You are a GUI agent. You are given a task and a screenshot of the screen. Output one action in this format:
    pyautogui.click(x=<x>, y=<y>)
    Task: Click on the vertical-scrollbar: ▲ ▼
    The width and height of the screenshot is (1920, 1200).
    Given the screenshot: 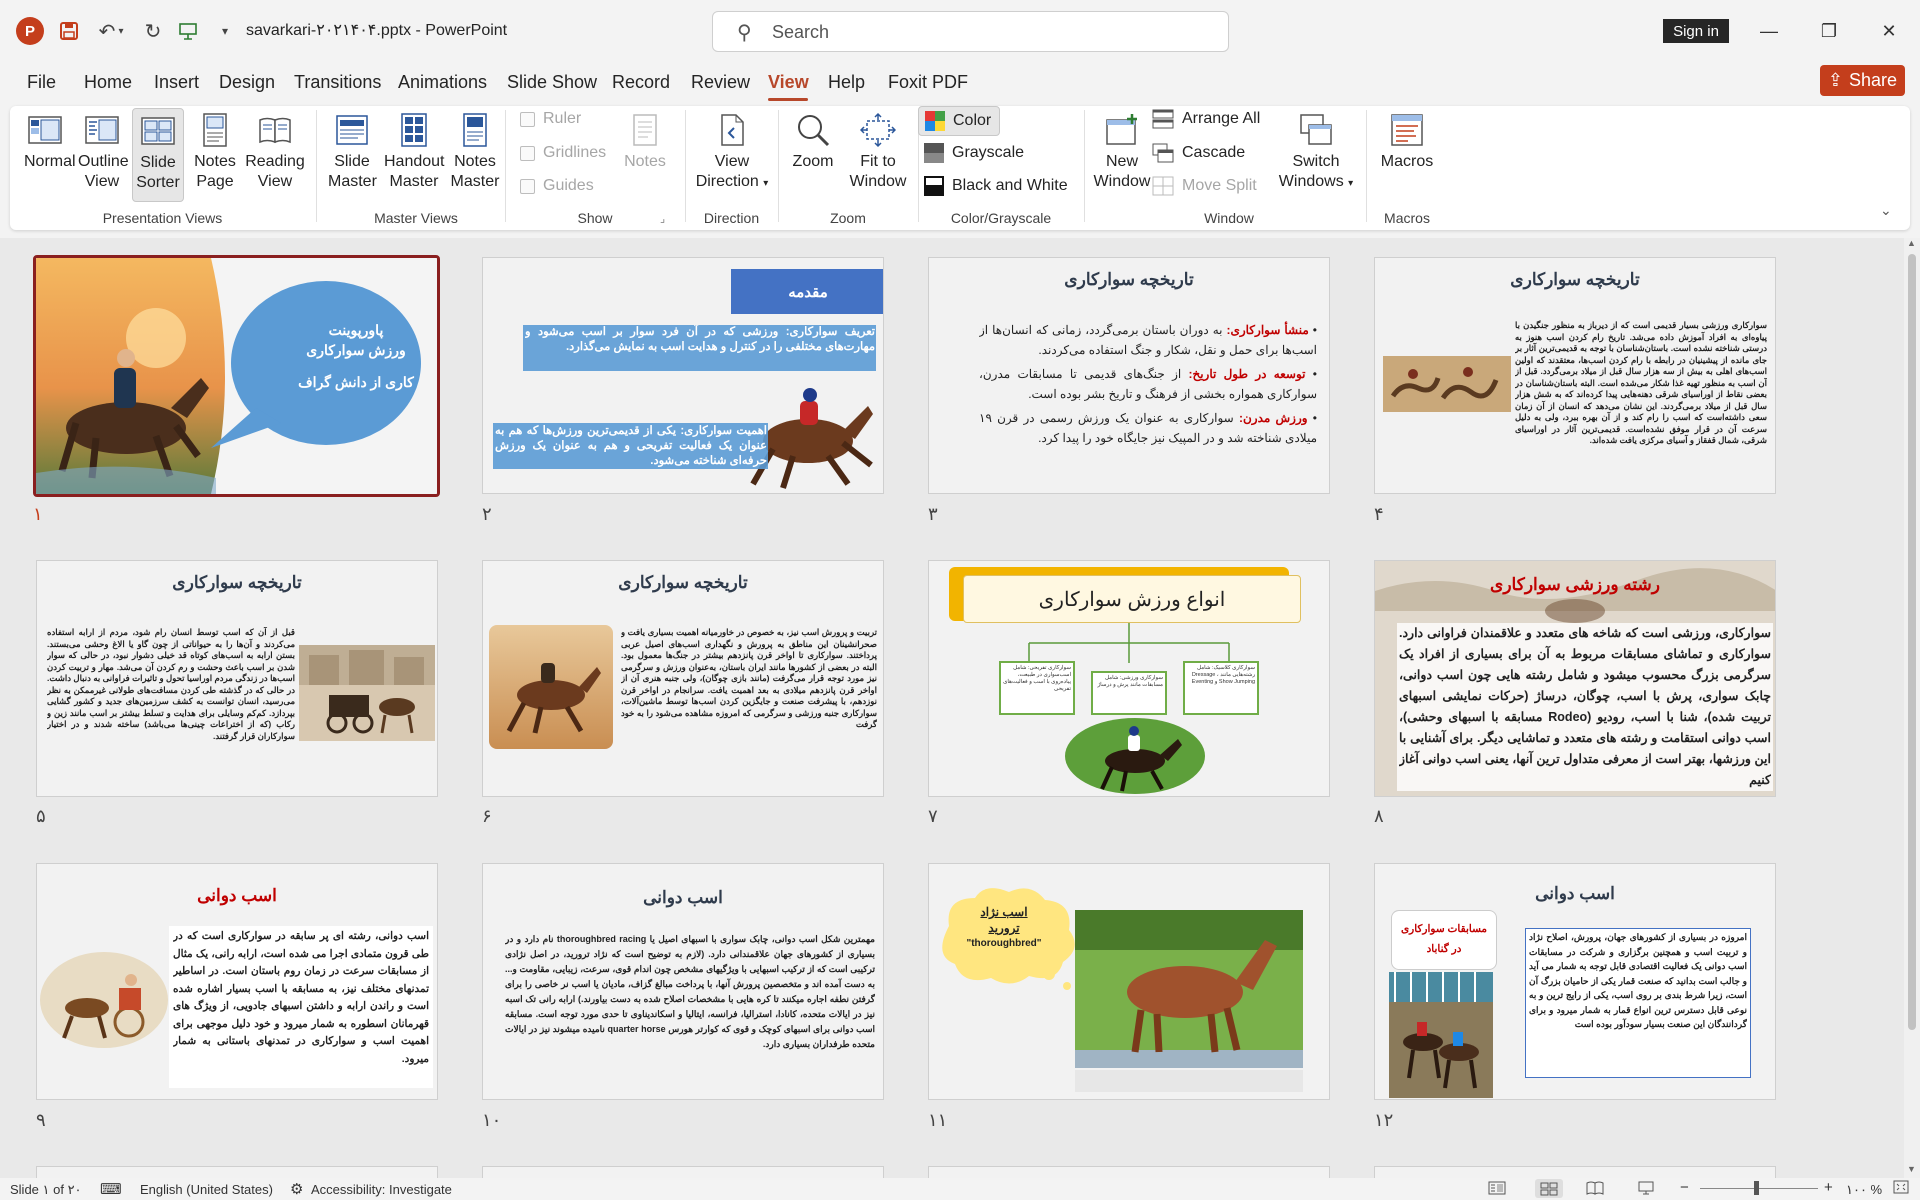 What is the action you would take?
    pyautogui.click(x=1912, y=708)
    